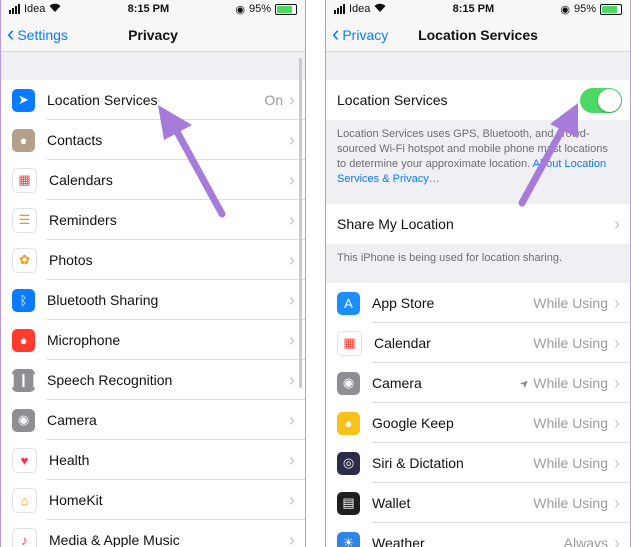 The height and width of the screenshot is (547, 631). I want to click on privacy-item-label: Health, so click(69, 460).